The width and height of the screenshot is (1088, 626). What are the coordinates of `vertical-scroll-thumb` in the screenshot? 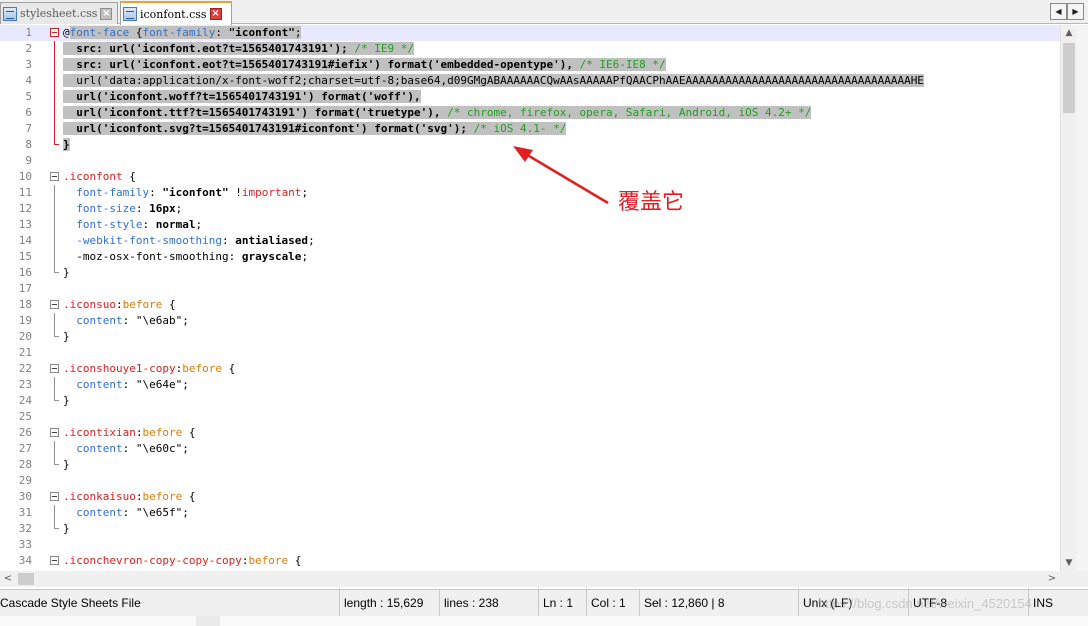 It's located at (1069, 78).